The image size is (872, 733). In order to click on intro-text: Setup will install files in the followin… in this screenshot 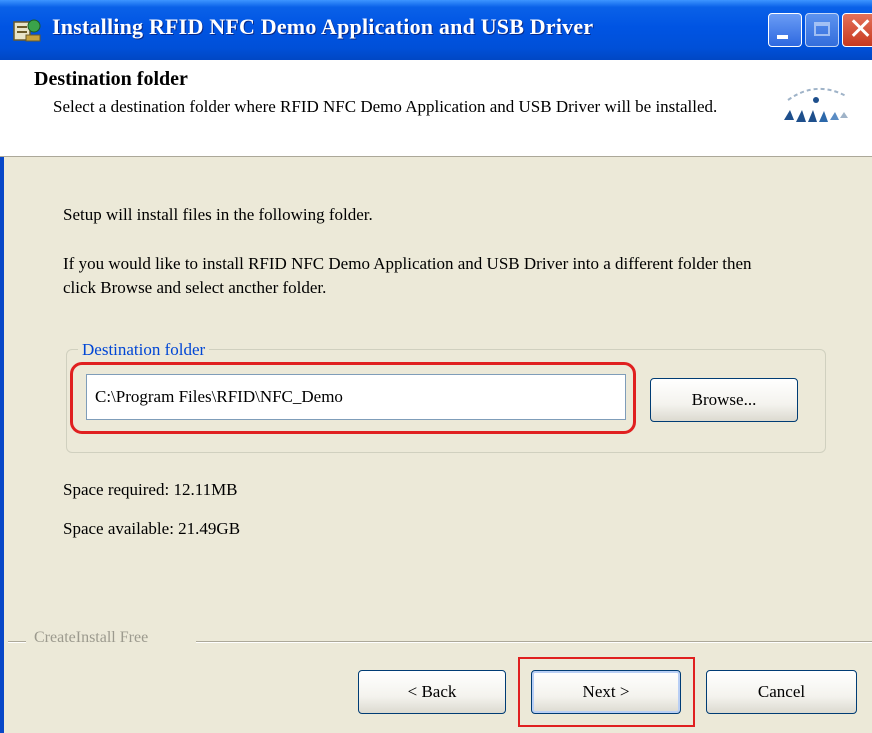, I will do `click(218, 214)`.